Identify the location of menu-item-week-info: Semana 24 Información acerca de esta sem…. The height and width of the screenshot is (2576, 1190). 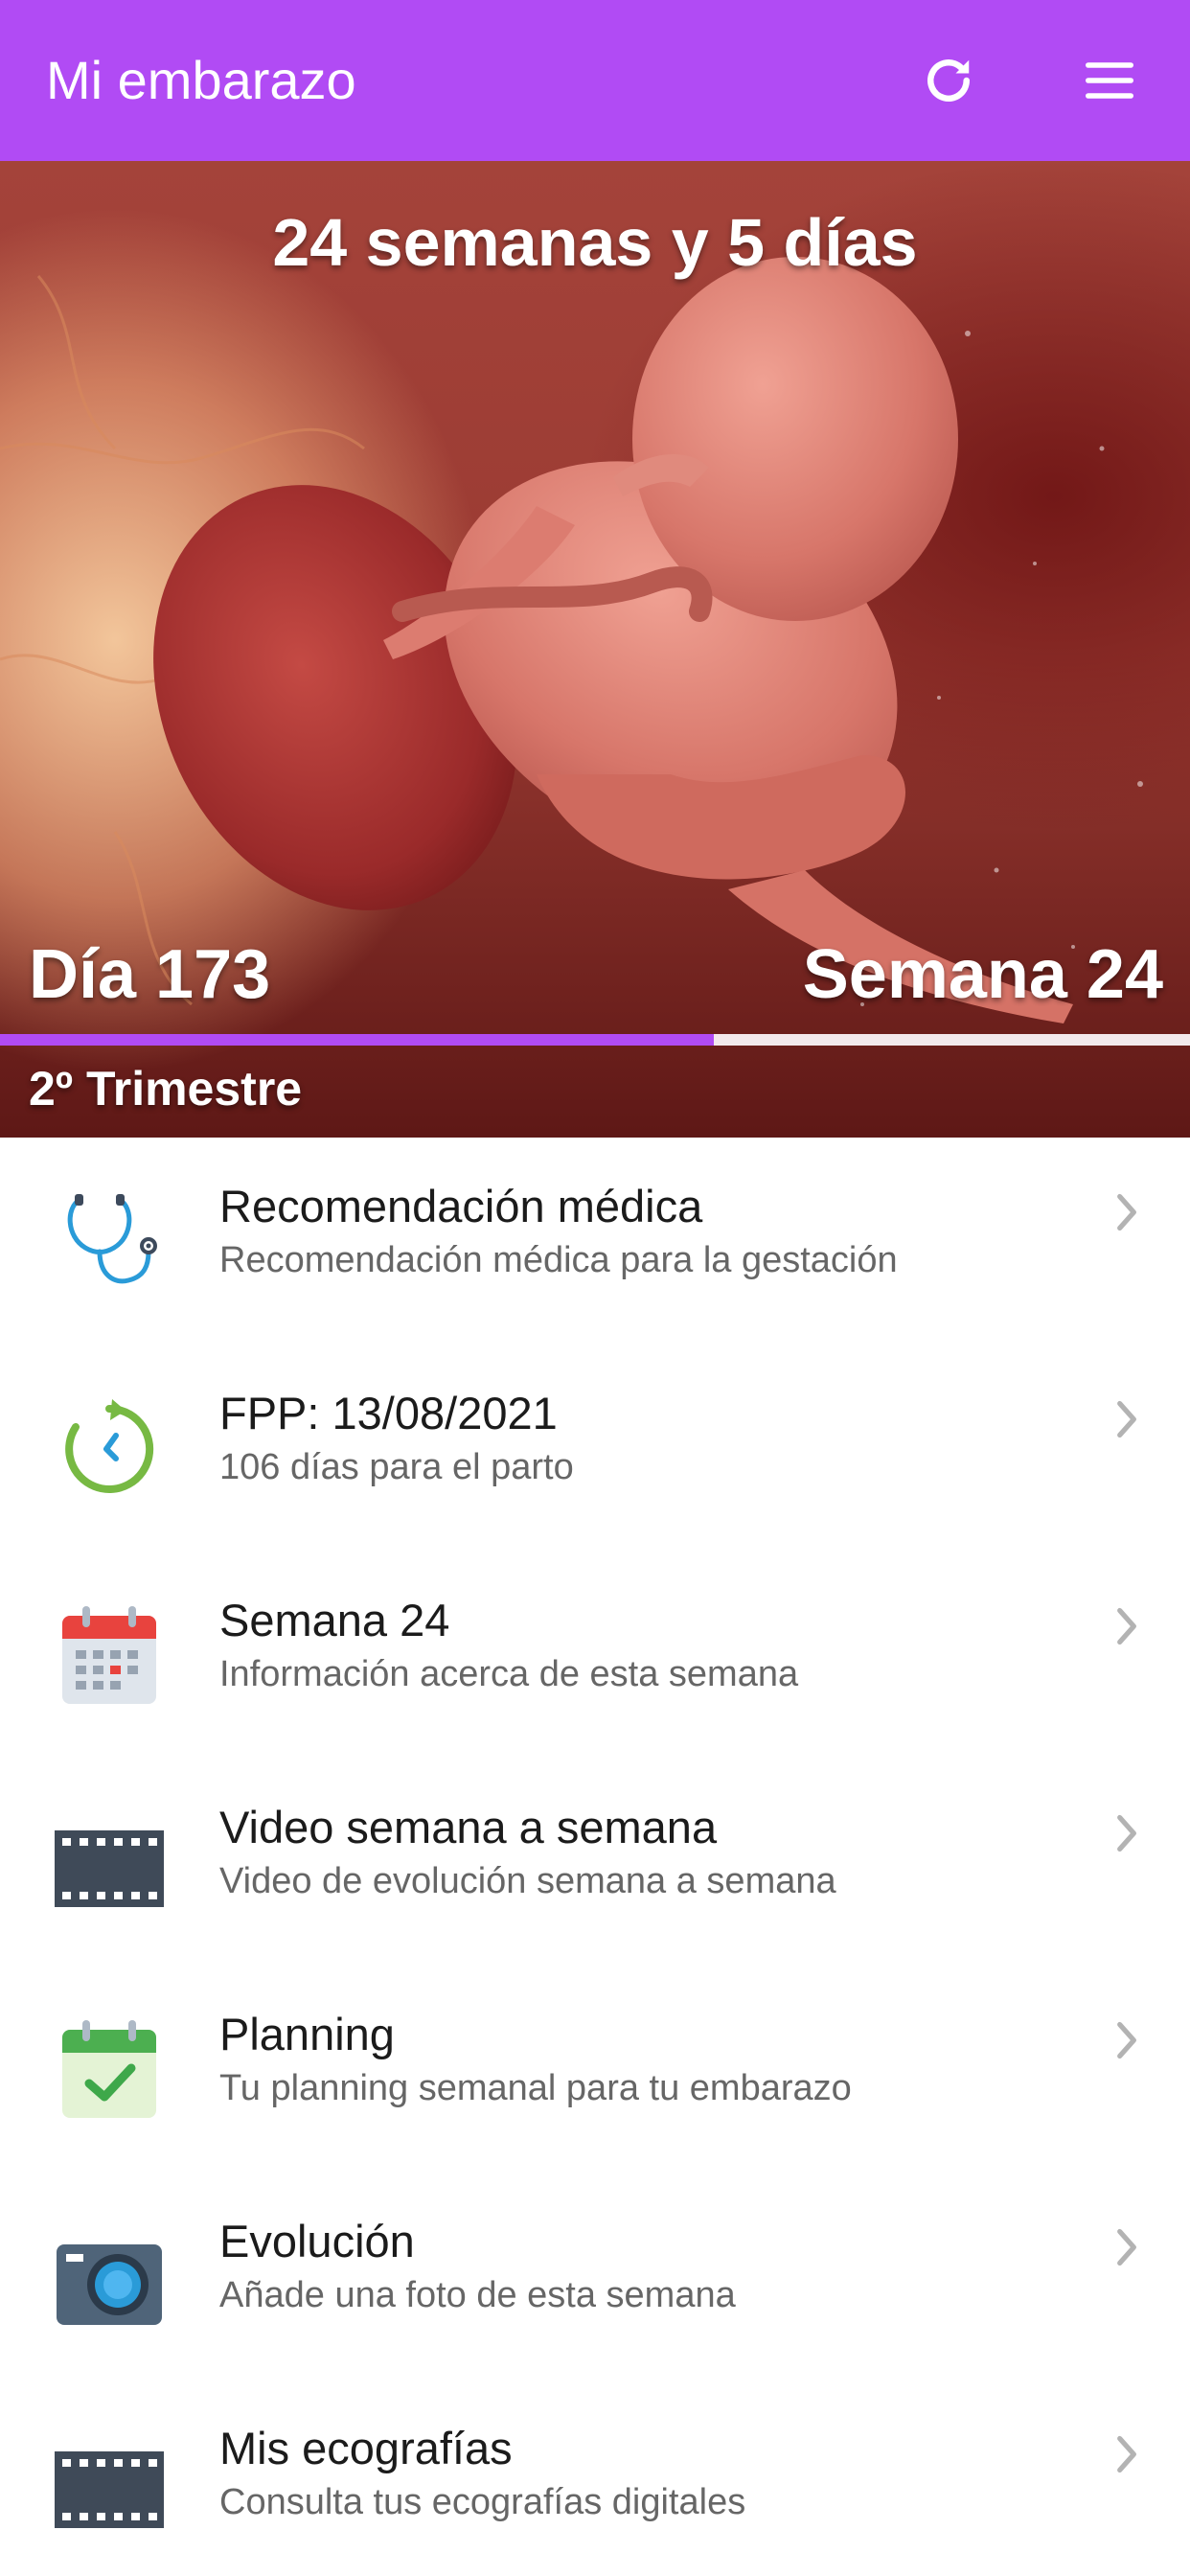
(595, 1655).